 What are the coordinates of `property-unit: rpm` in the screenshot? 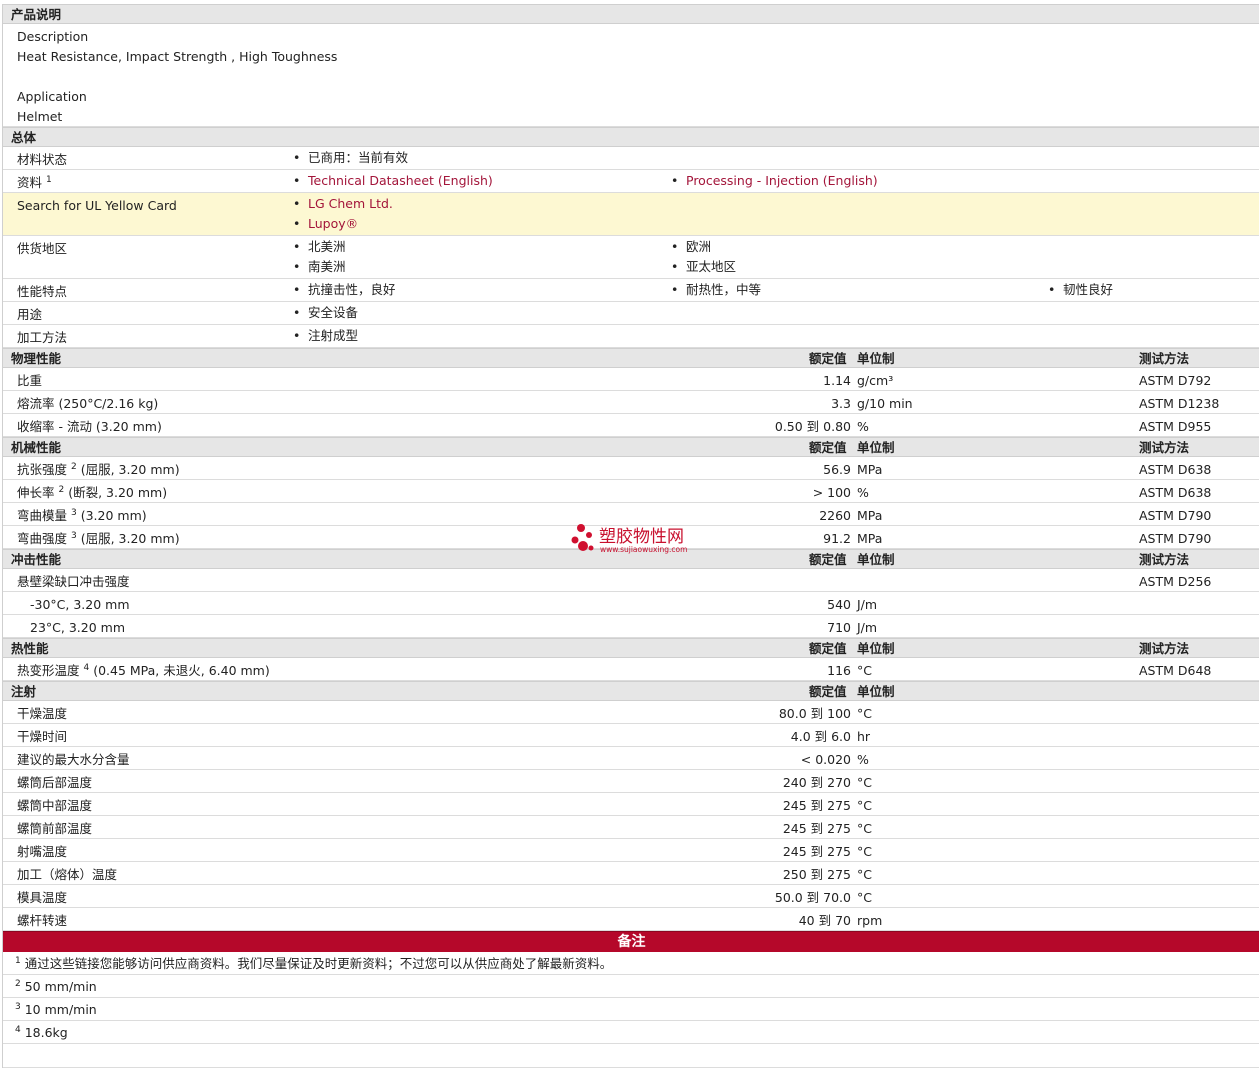 It's located at (870, 920).